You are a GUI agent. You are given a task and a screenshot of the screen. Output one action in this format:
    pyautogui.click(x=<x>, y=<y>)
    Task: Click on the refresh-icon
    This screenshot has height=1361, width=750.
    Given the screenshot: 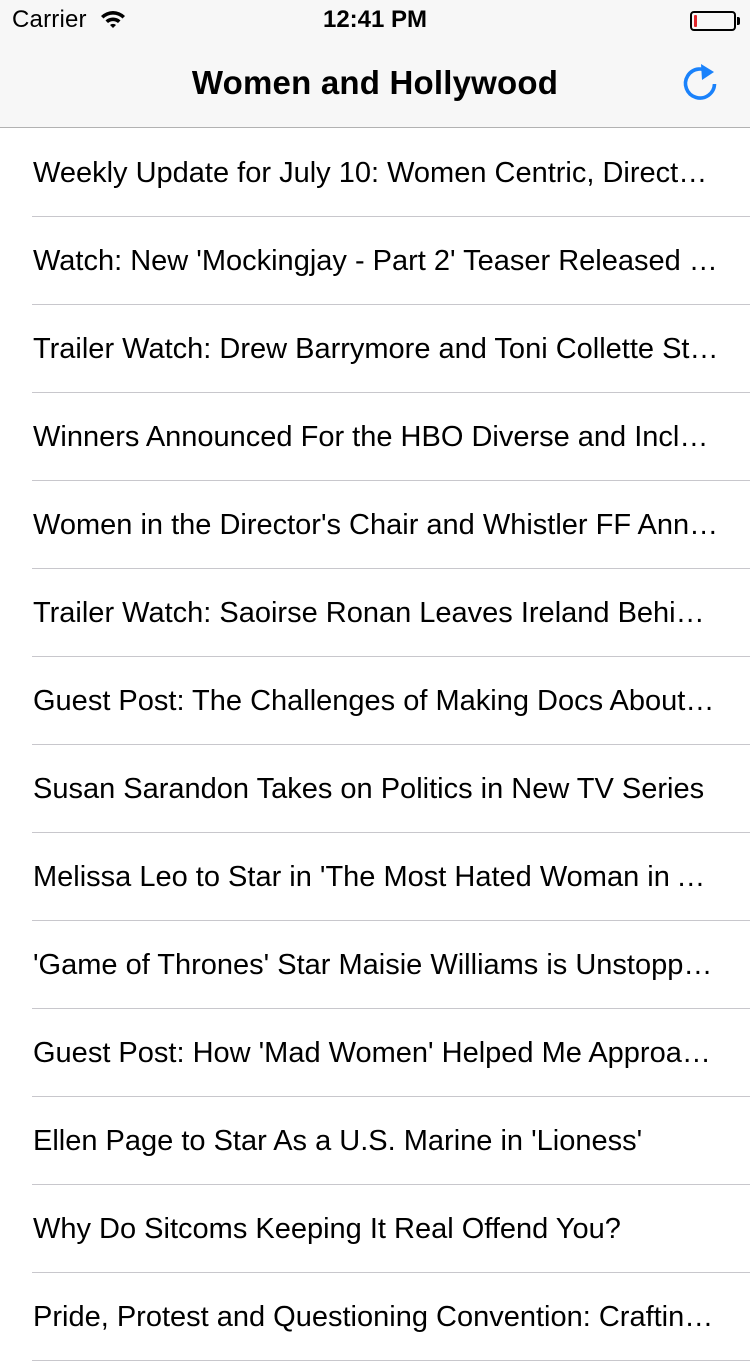 What is the action you would take?
    pyautogui.click(x=700, y=84)
    